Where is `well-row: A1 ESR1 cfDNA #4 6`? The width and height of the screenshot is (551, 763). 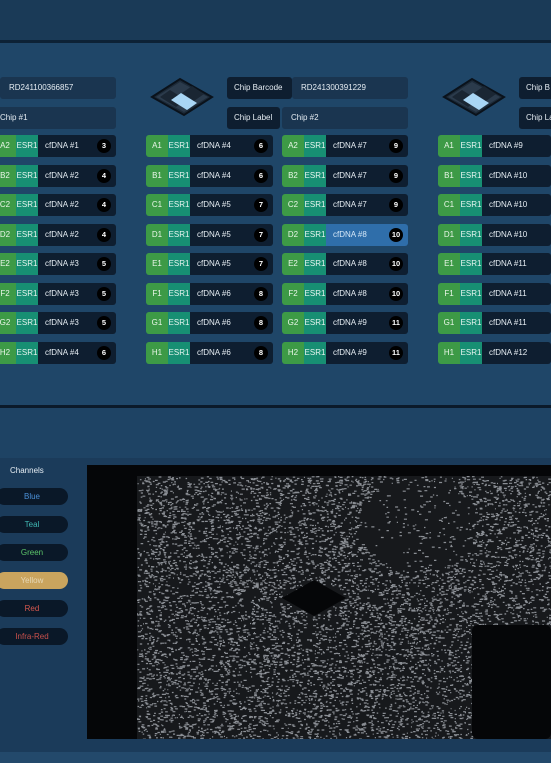
well-row: A1 ESR1 cfDNA #4 6 is located at coordinates (209, 146).